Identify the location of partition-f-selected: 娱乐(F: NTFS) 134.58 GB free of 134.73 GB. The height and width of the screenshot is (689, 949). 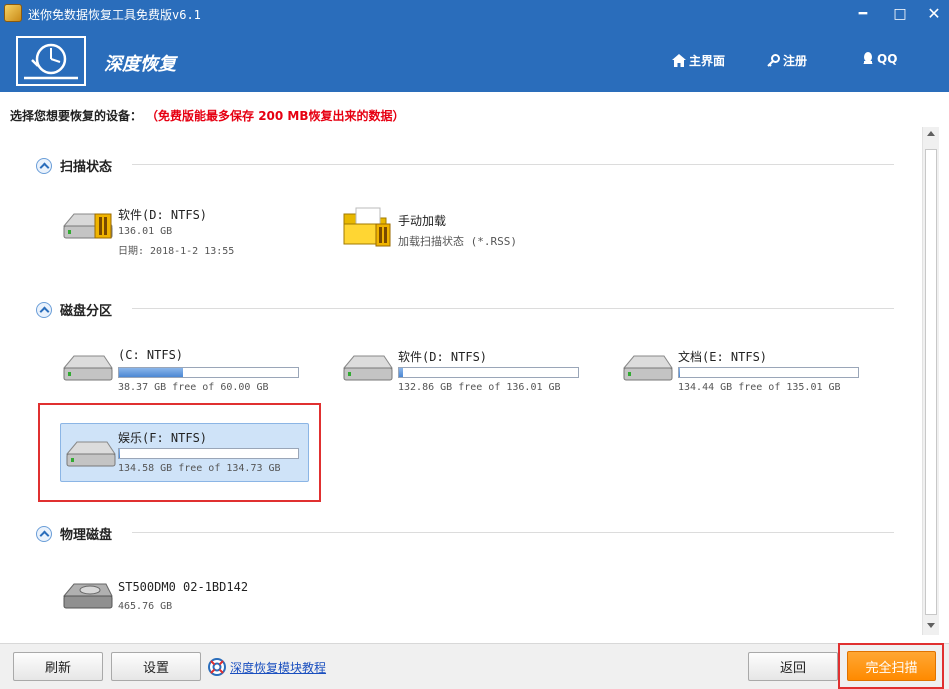
(184, 452).